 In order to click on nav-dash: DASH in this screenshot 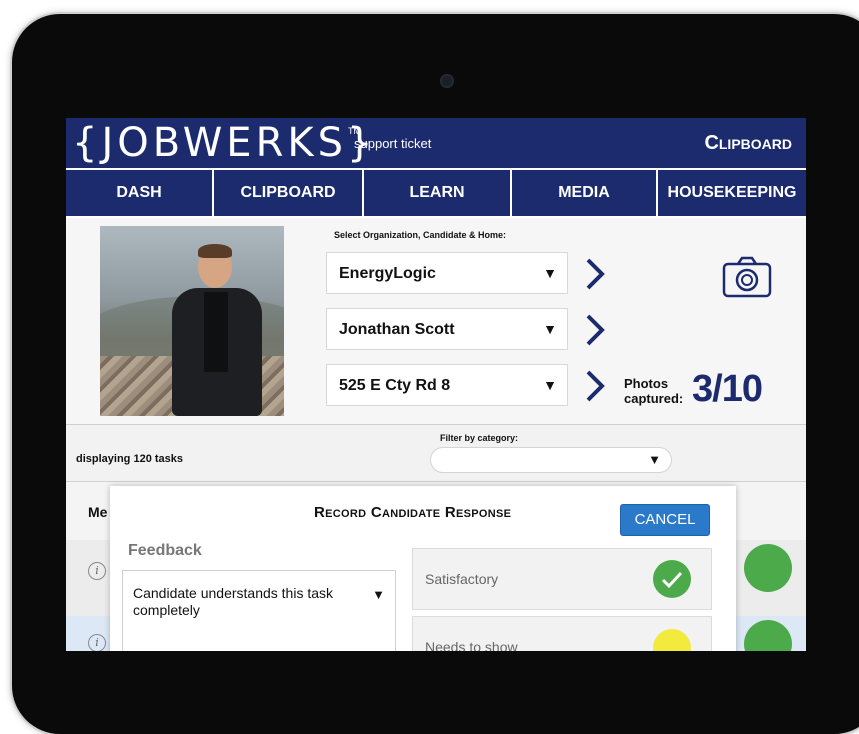, I will do `click(140, 193)`.